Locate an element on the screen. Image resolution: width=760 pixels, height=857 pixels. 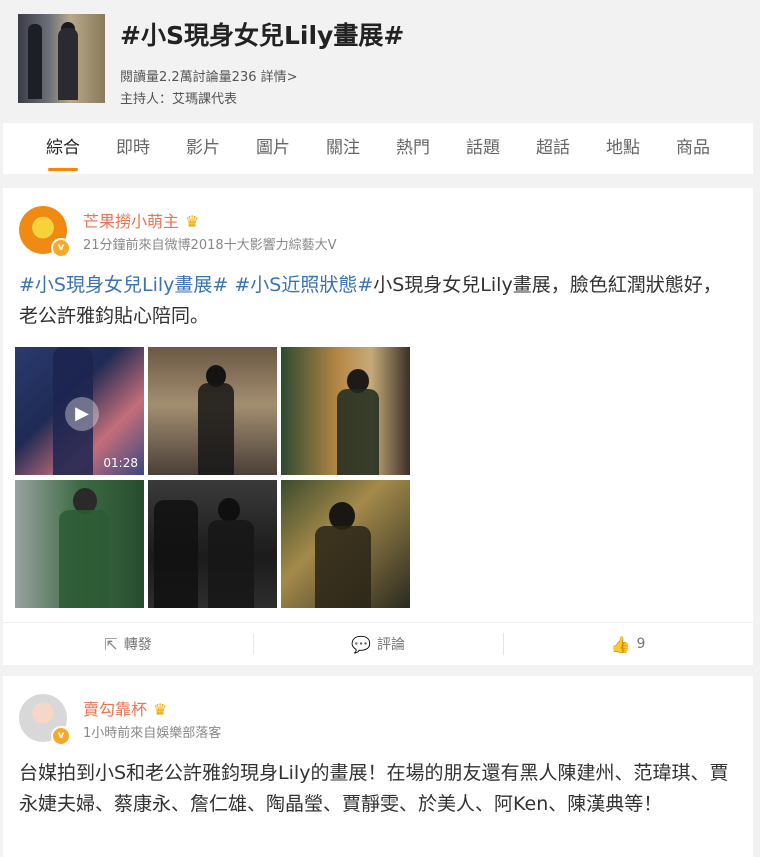
comment-icon: 💬 is located at coordinates (361, 644).